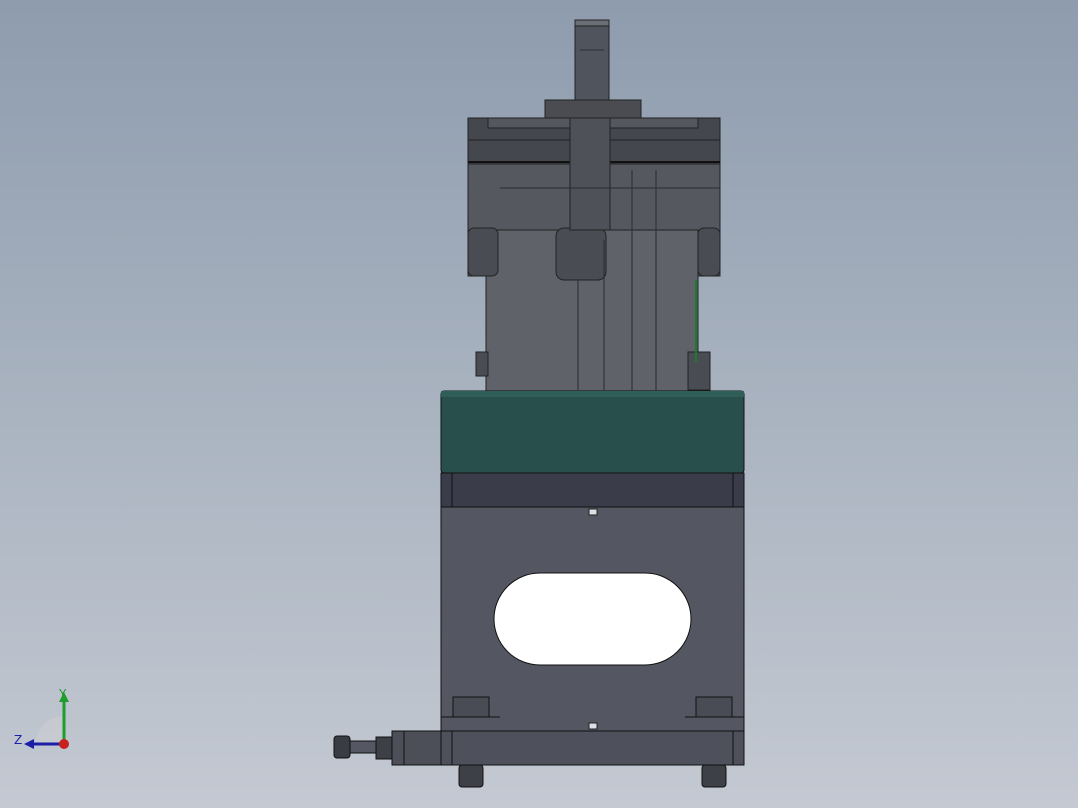 The height and width of the screenshot is (808, 1078). Describe the element at coordinates (64, 744) in the screenshot. I see `x-axis-dot` at that location.